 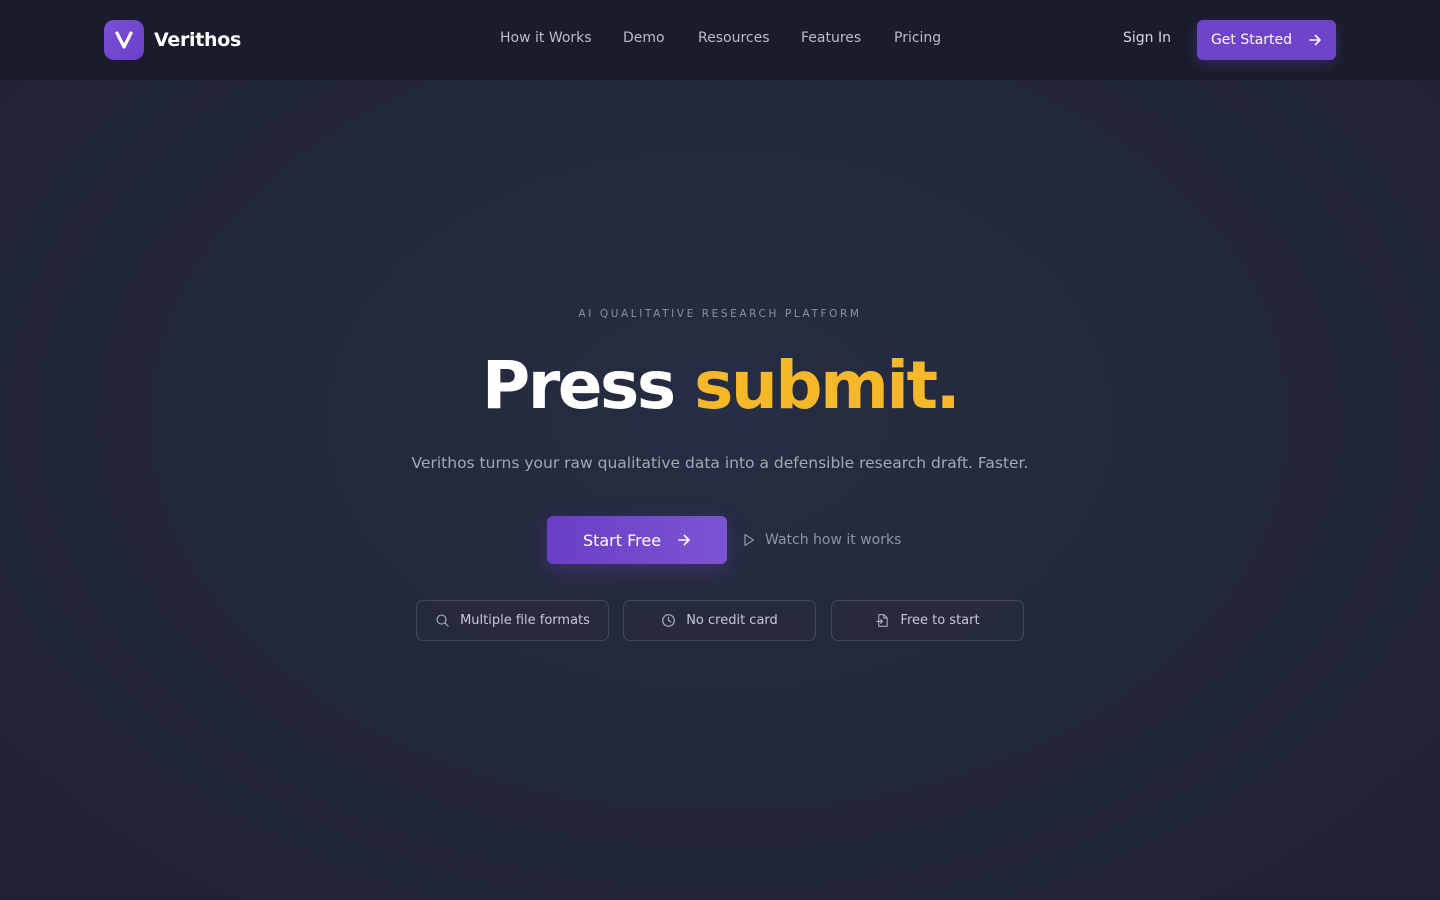 What do you see at coordinates (833, 540) in the screenshot?
I see `watch-demo-label: Watch how it works` at bounding box center [833, 540].